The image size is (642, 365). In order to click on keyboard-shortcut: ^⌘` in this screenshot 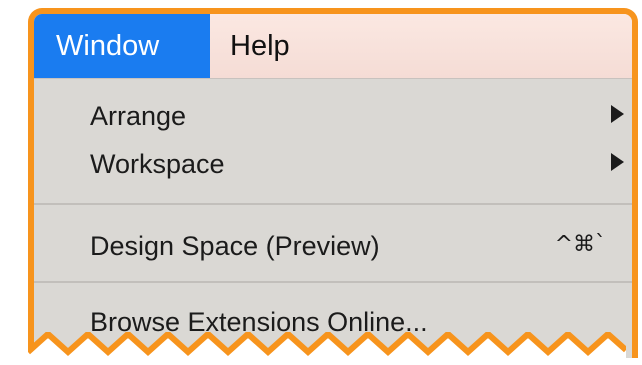, I will do `click(580, 244)`.